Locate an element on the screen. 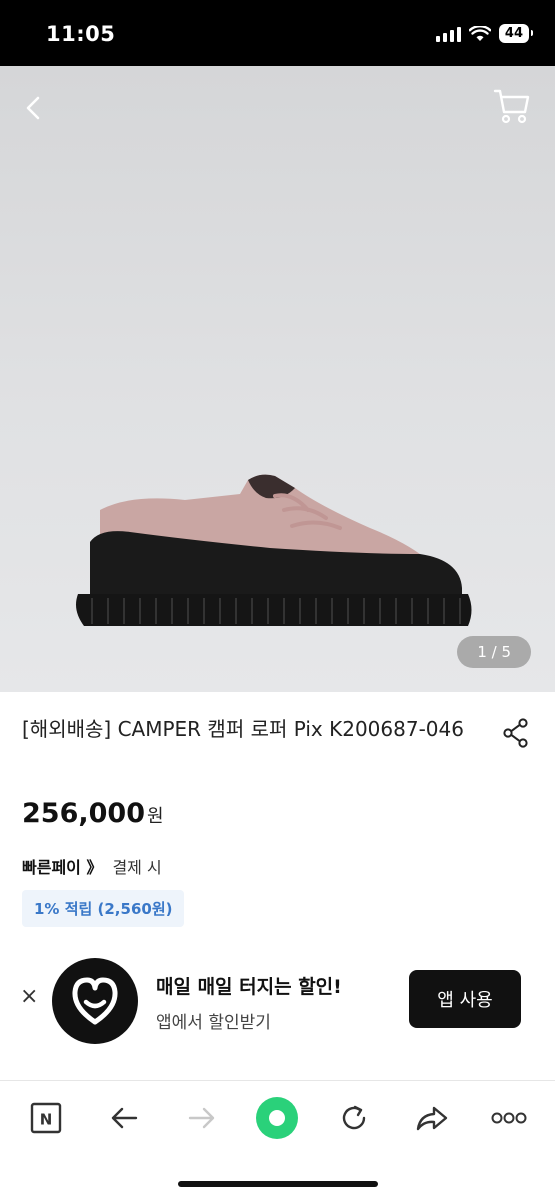 The width and height of the screenshot is (555, 1200). svg-text: N is located at coordinates (46, 1120).